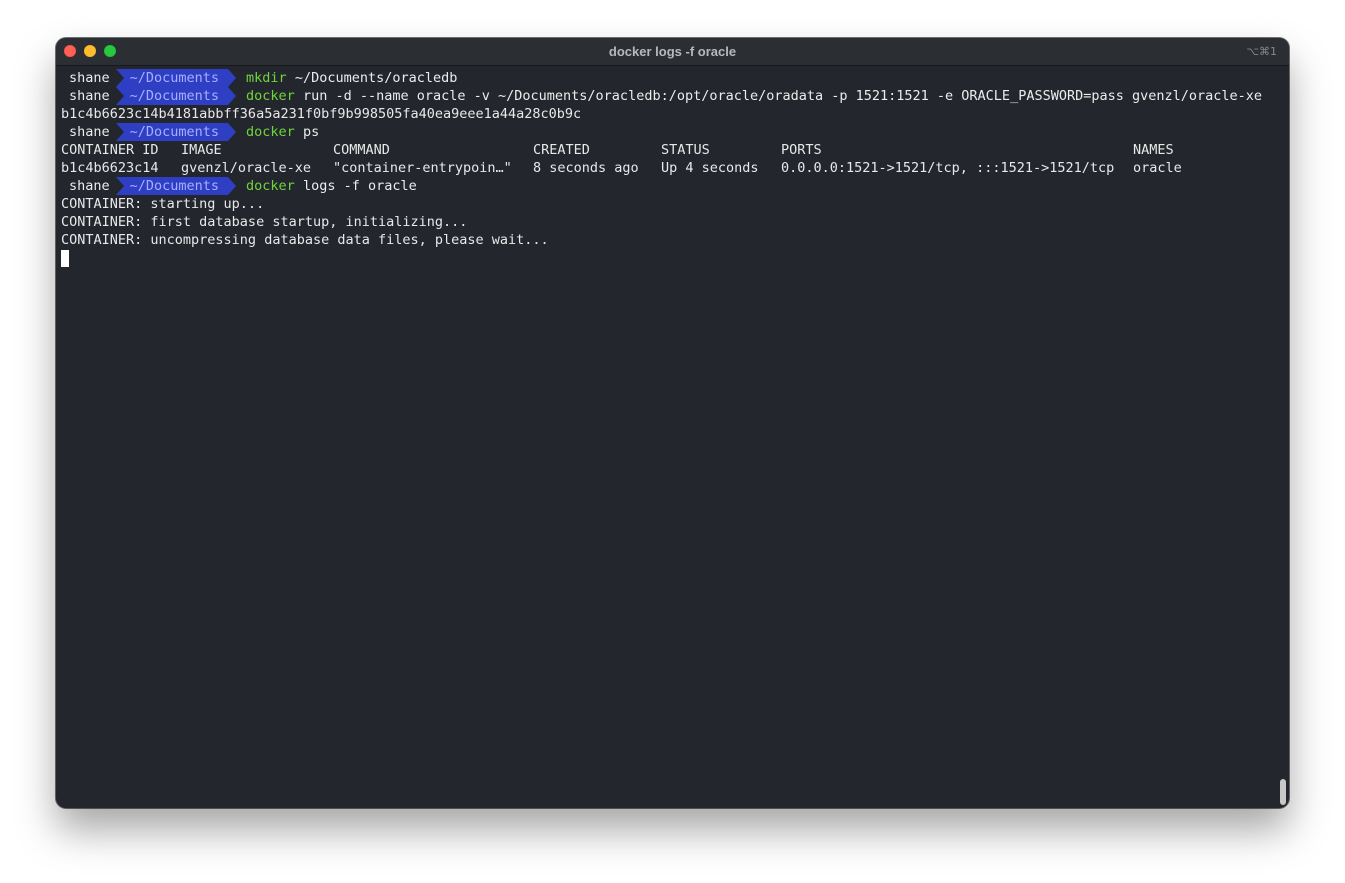 The height and width of the screenshot is (883, 1345). I want to click on prompt-line: shane ~/Documents docker ps, so click(668, 132).